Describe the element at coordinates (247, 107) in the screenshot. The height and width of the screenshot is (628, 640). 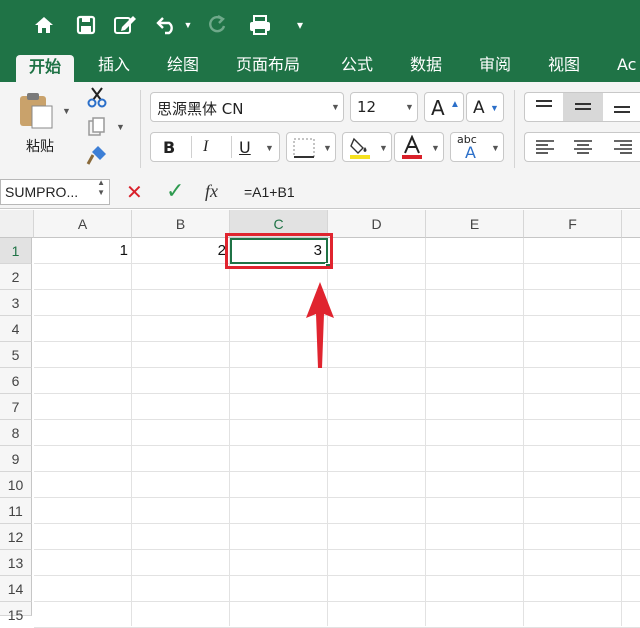
I see `font-name-select: 思源黑体 CN ▼` at that location.